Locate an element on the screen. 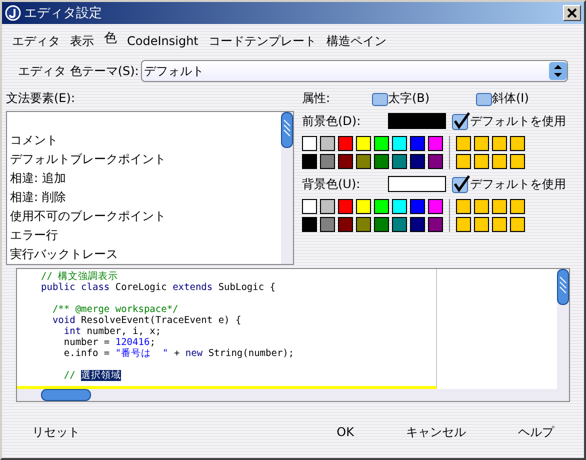  code-text: /** @merge workspace*/ is located at coordinates (114, 309).